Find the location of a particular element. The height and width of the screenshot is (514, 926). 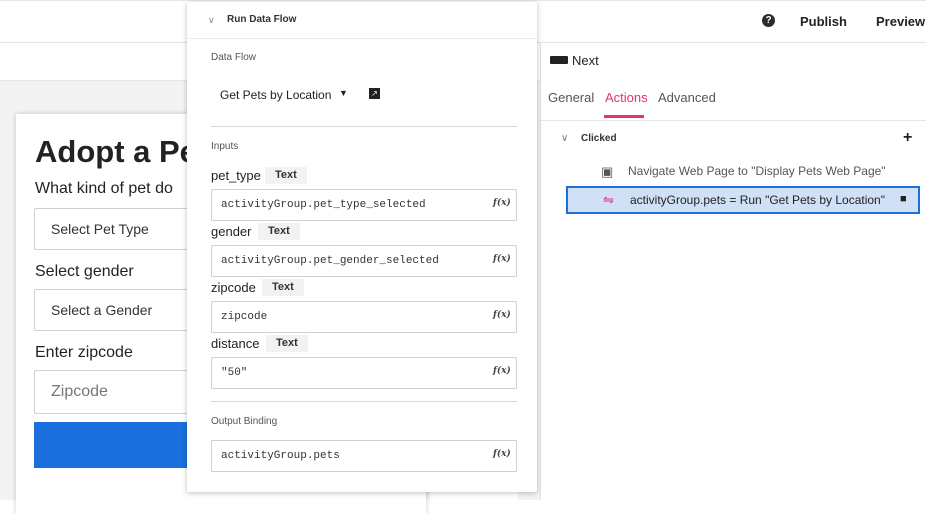

input-field-distance: "50" f(x) is located at coordinates (364, 373).